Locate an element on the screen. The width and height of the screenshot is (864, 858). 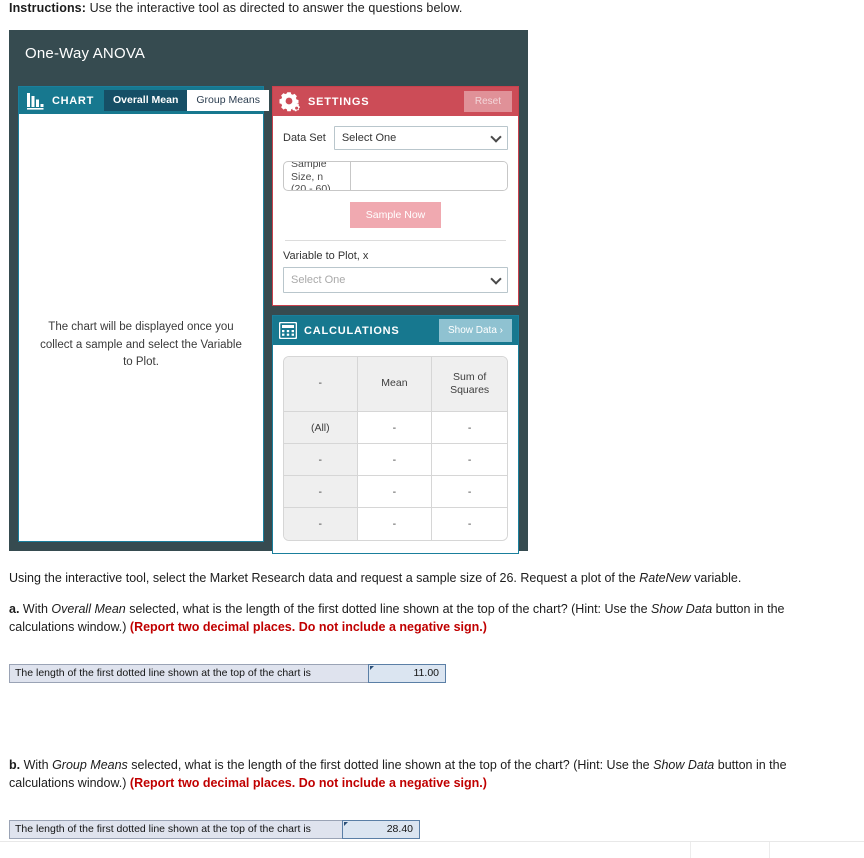
cell-3-2: - is located at coordinates (469, 524).